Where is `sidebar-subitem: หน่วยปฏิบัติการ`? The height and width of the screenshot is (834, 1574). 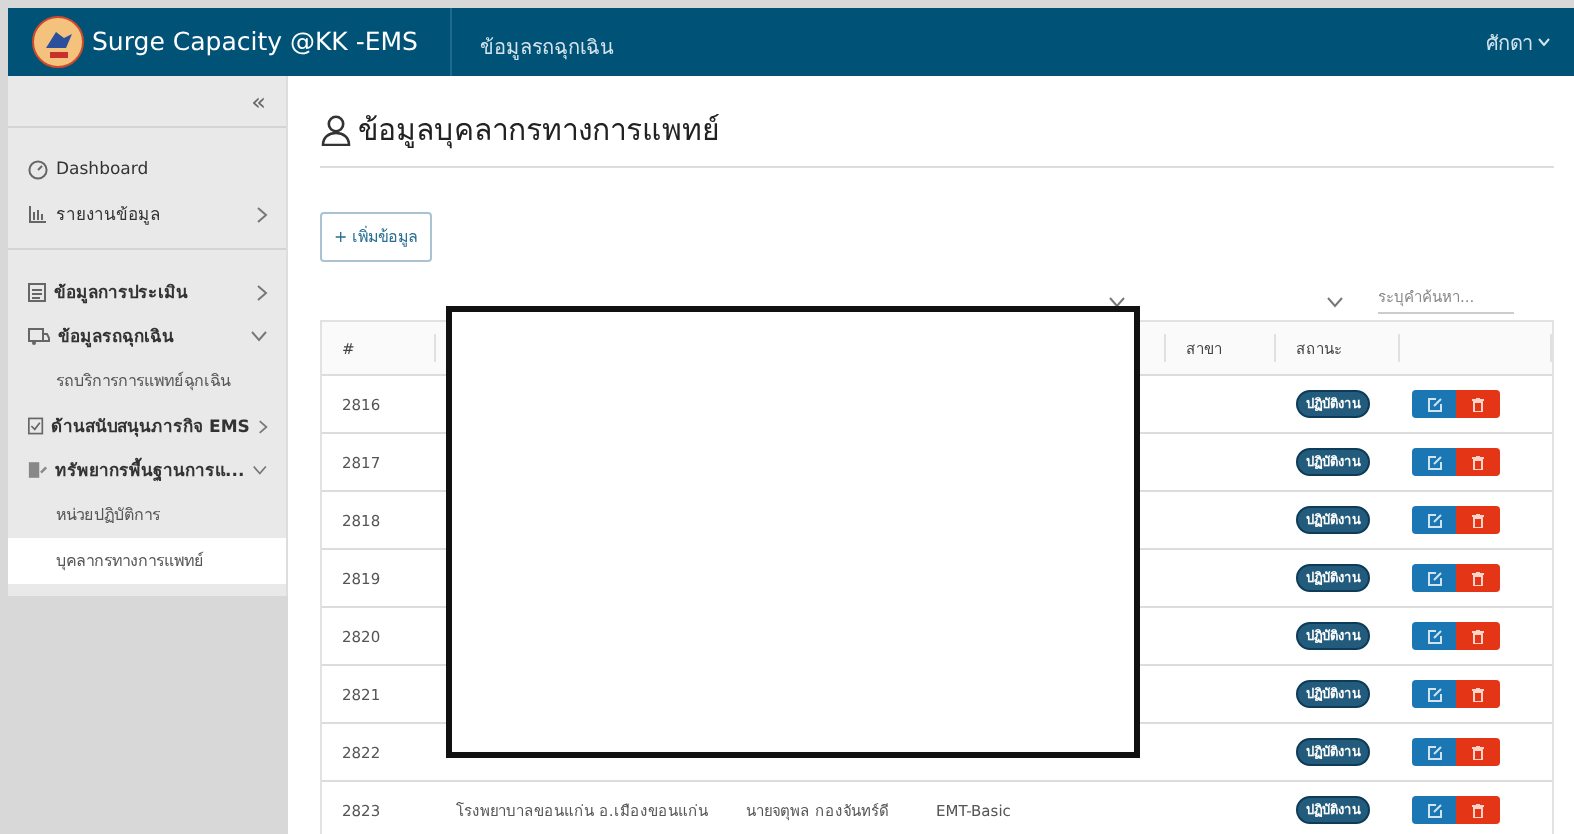
sidebar-subitem: หน่วยปฏิบัติการ is located at coordinates (147, 515).